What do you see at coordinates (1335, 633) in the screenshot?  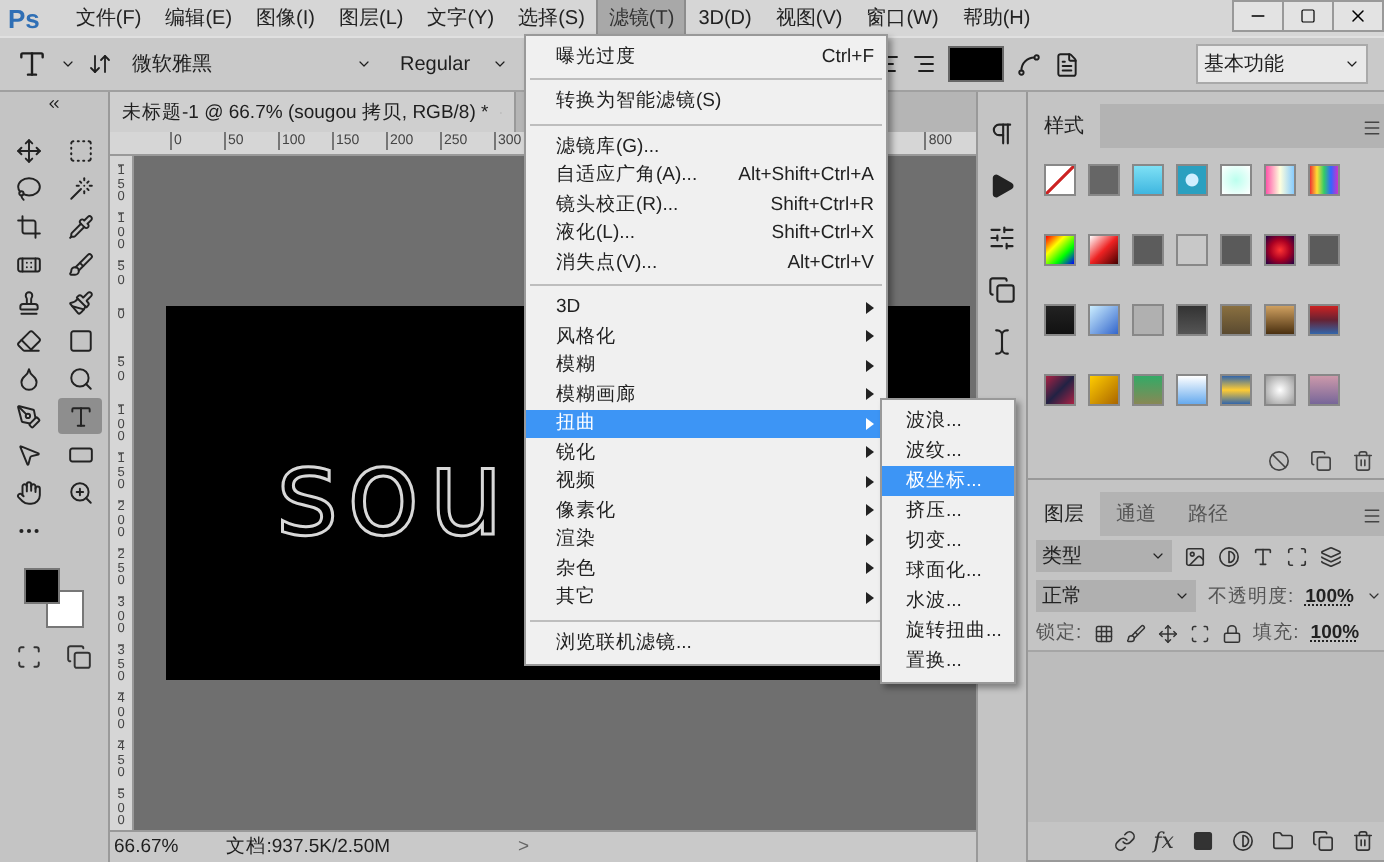 I see `fill-value: 100%` at bounding box center [1335, 633].